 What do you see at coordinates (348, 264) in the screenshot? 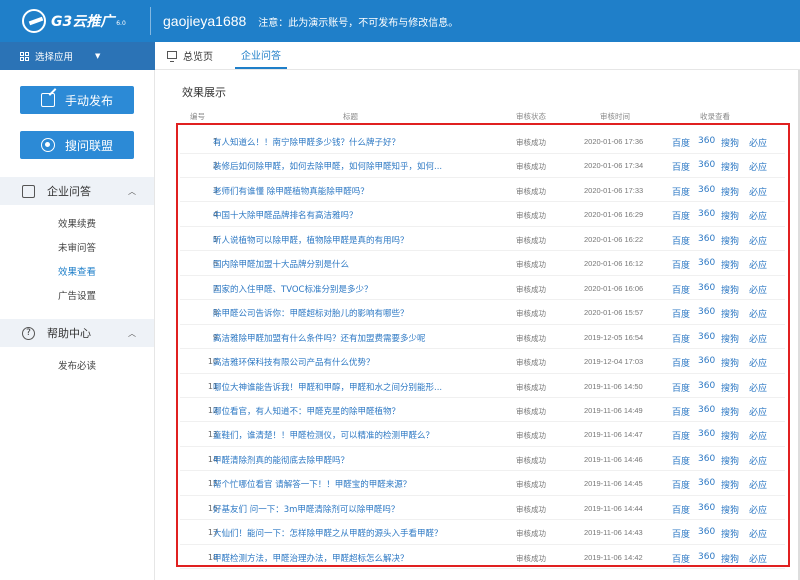
I see `question-title-link: 国内除甲醛加盟十大品牌分别是什么` at bounding box center [348, 264].